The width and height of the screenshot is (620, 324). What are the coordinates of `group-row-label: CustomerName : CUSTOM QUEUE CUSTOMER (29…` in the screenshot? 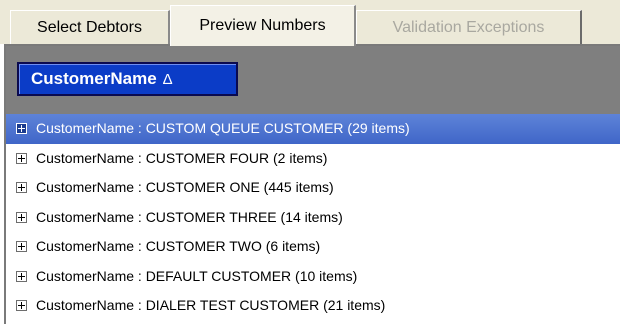 It's located at (223, 128).